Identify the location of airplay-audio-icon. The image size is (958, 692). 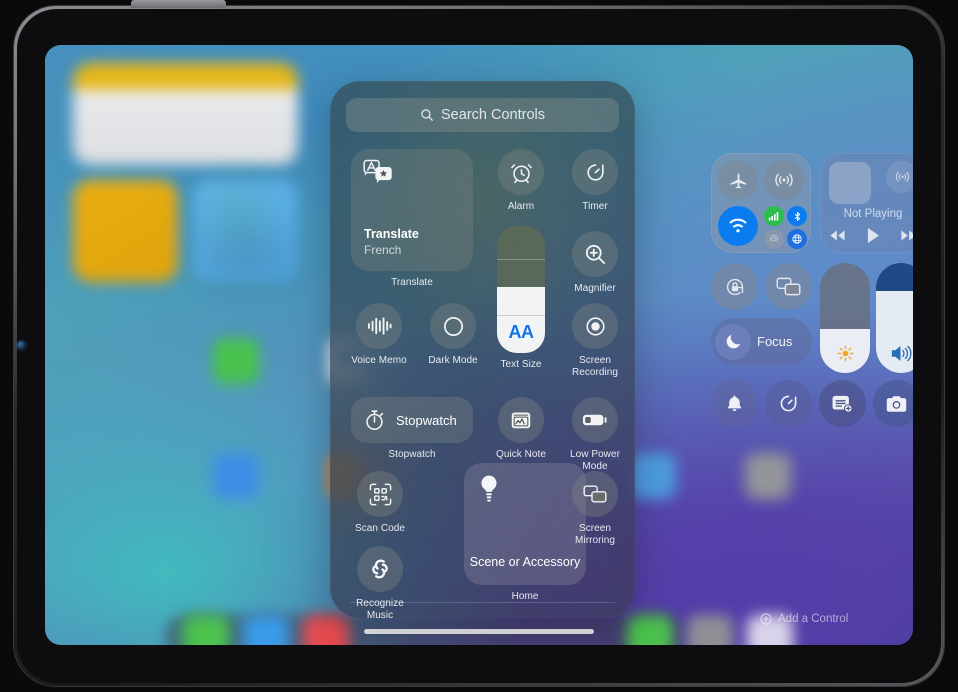
(902, 177).